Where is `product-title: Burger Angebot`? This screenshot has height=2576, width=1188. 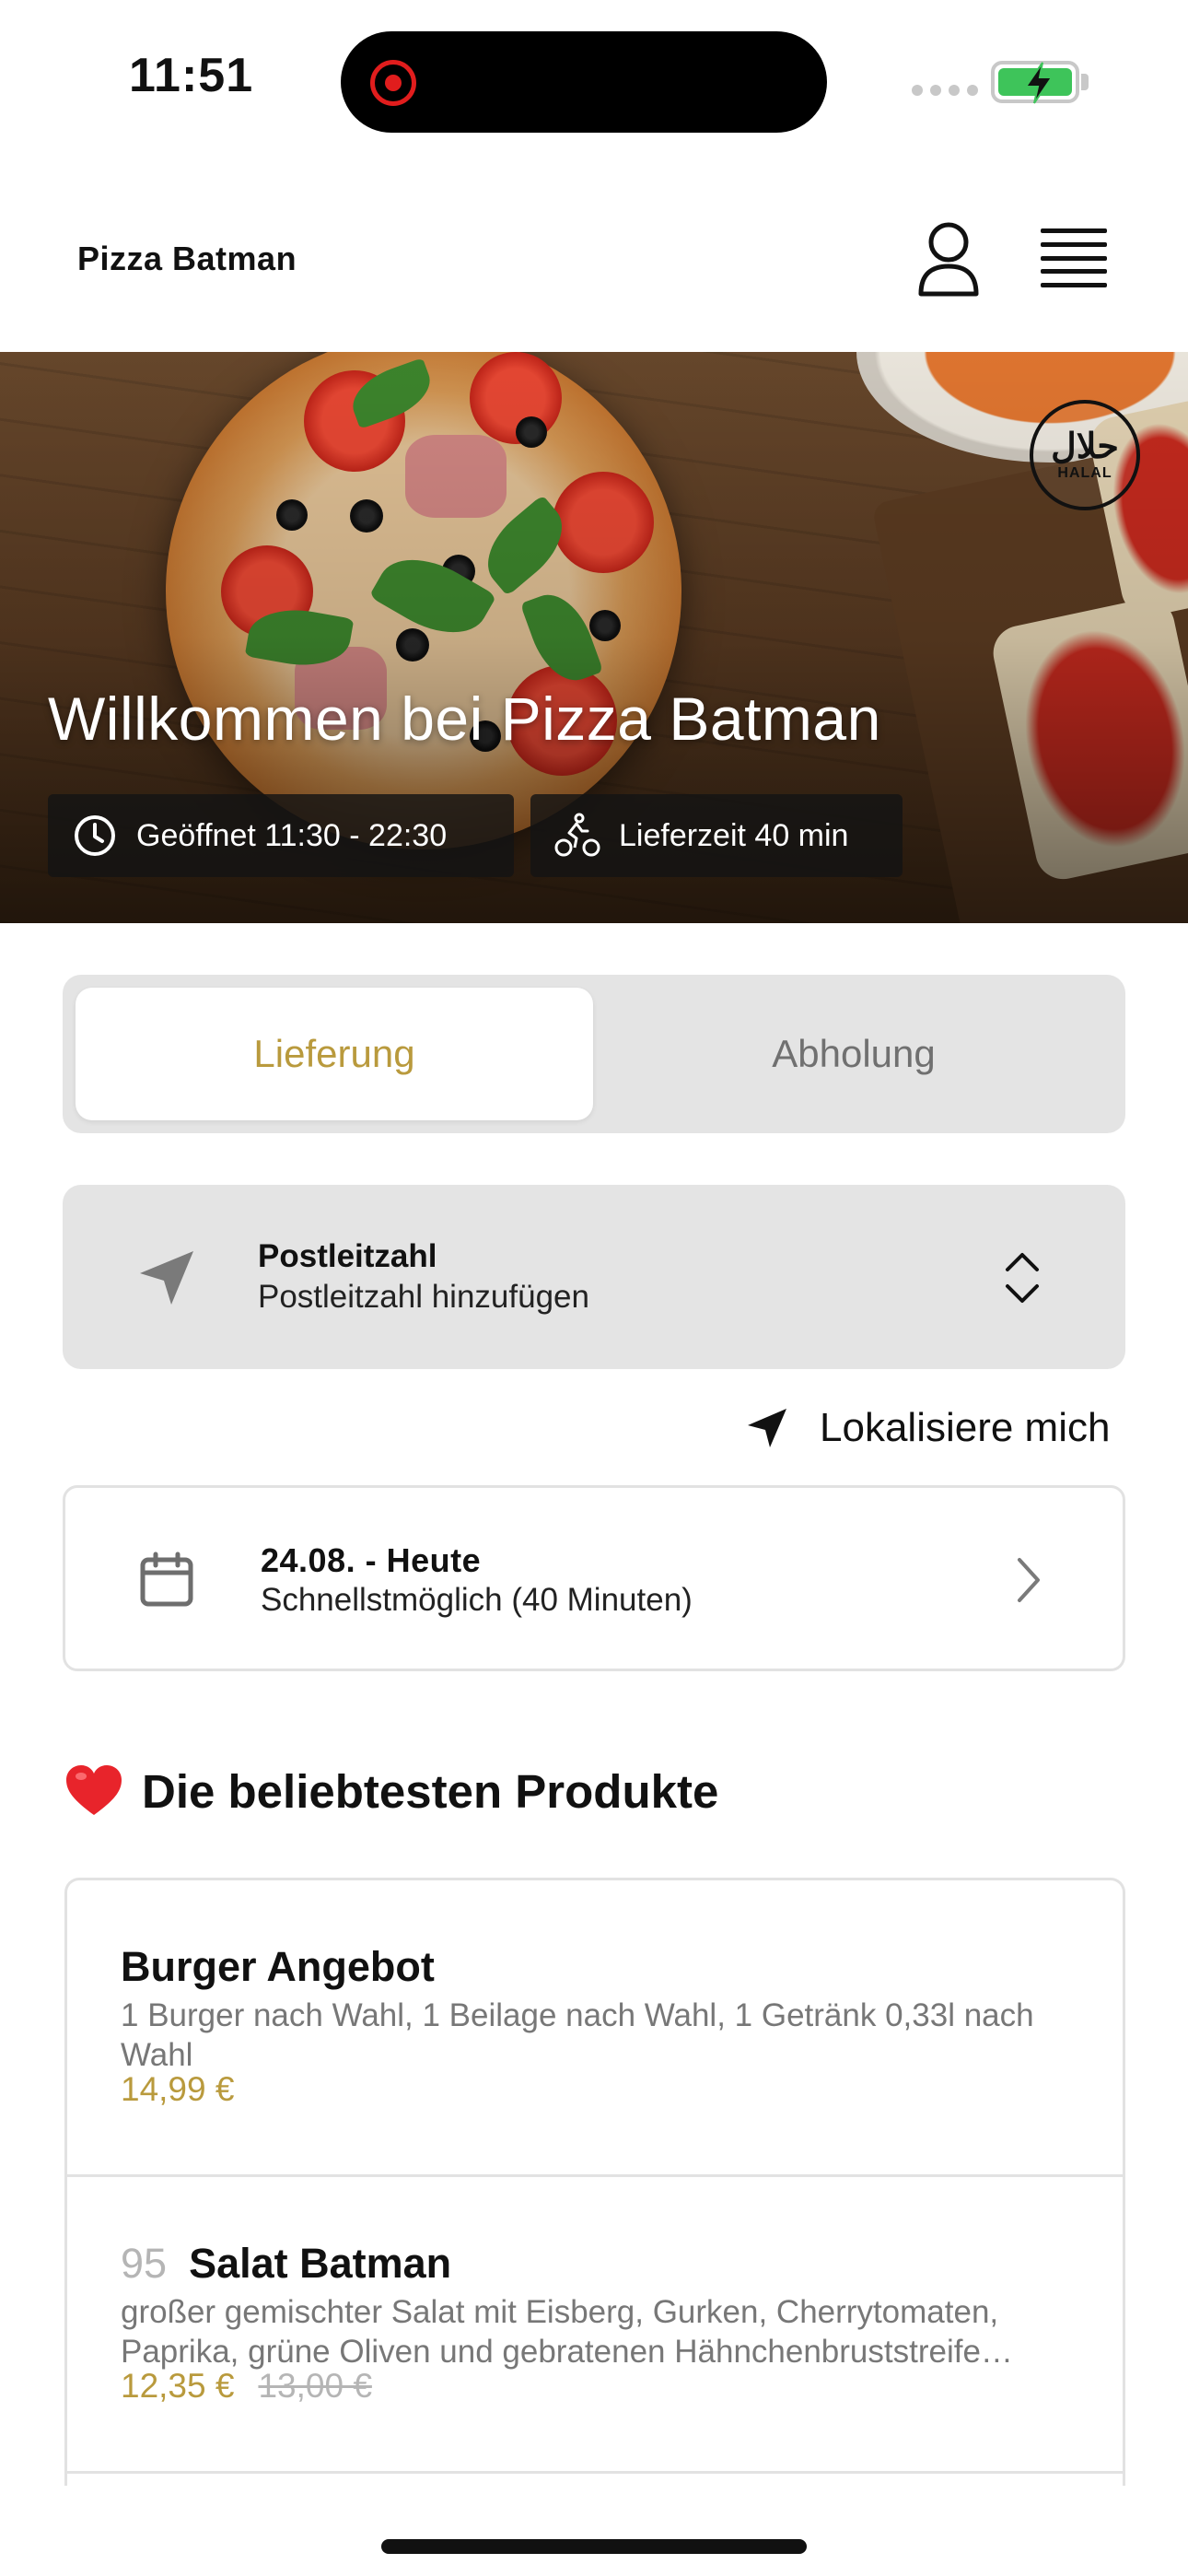 product-title: Burger Angebot is located at coordinates (278, 1966).